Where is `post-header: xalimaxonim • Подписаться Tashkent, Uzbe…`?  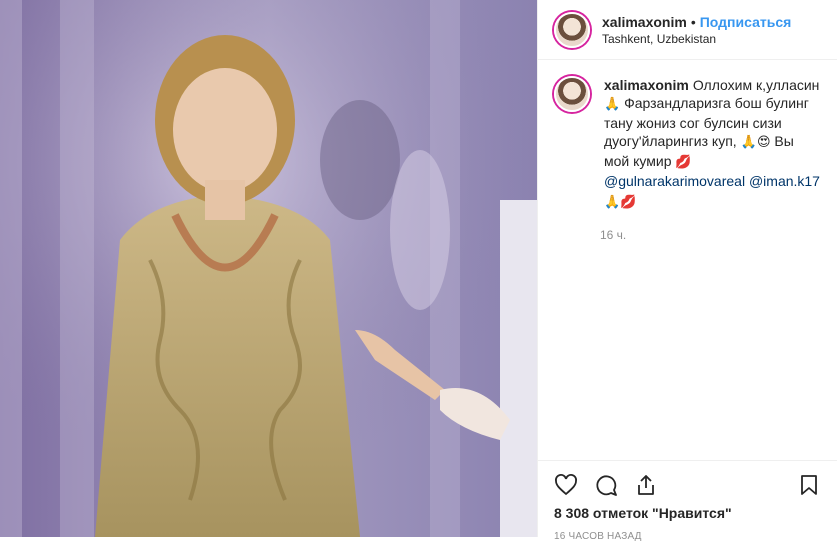
post-header: xalimaxonim • Подписаться Tashkent, Uzbe… is located at coordinates (687, 30).